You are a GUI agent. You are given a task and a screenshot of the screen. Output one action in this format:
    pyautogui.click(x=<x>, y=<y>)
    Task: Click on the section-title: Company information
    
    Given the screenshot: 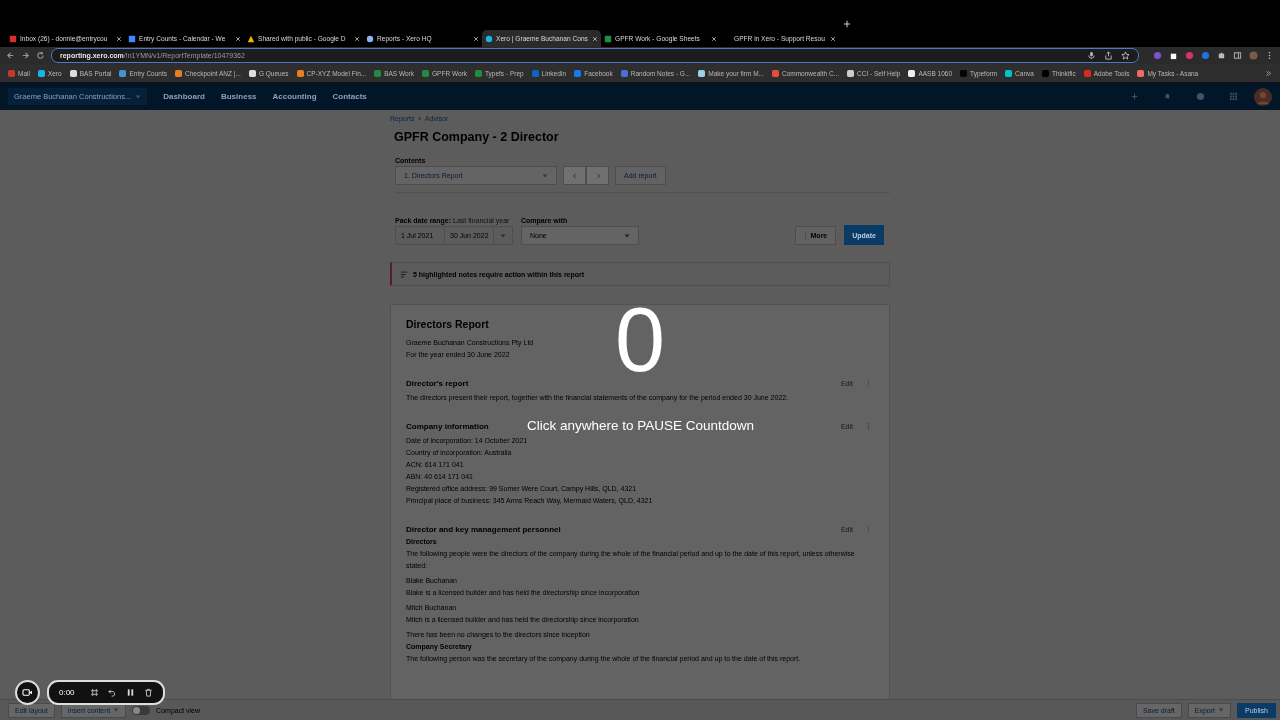 What is the action you would take?
    pyautogui.click(x=447, y=426)
    